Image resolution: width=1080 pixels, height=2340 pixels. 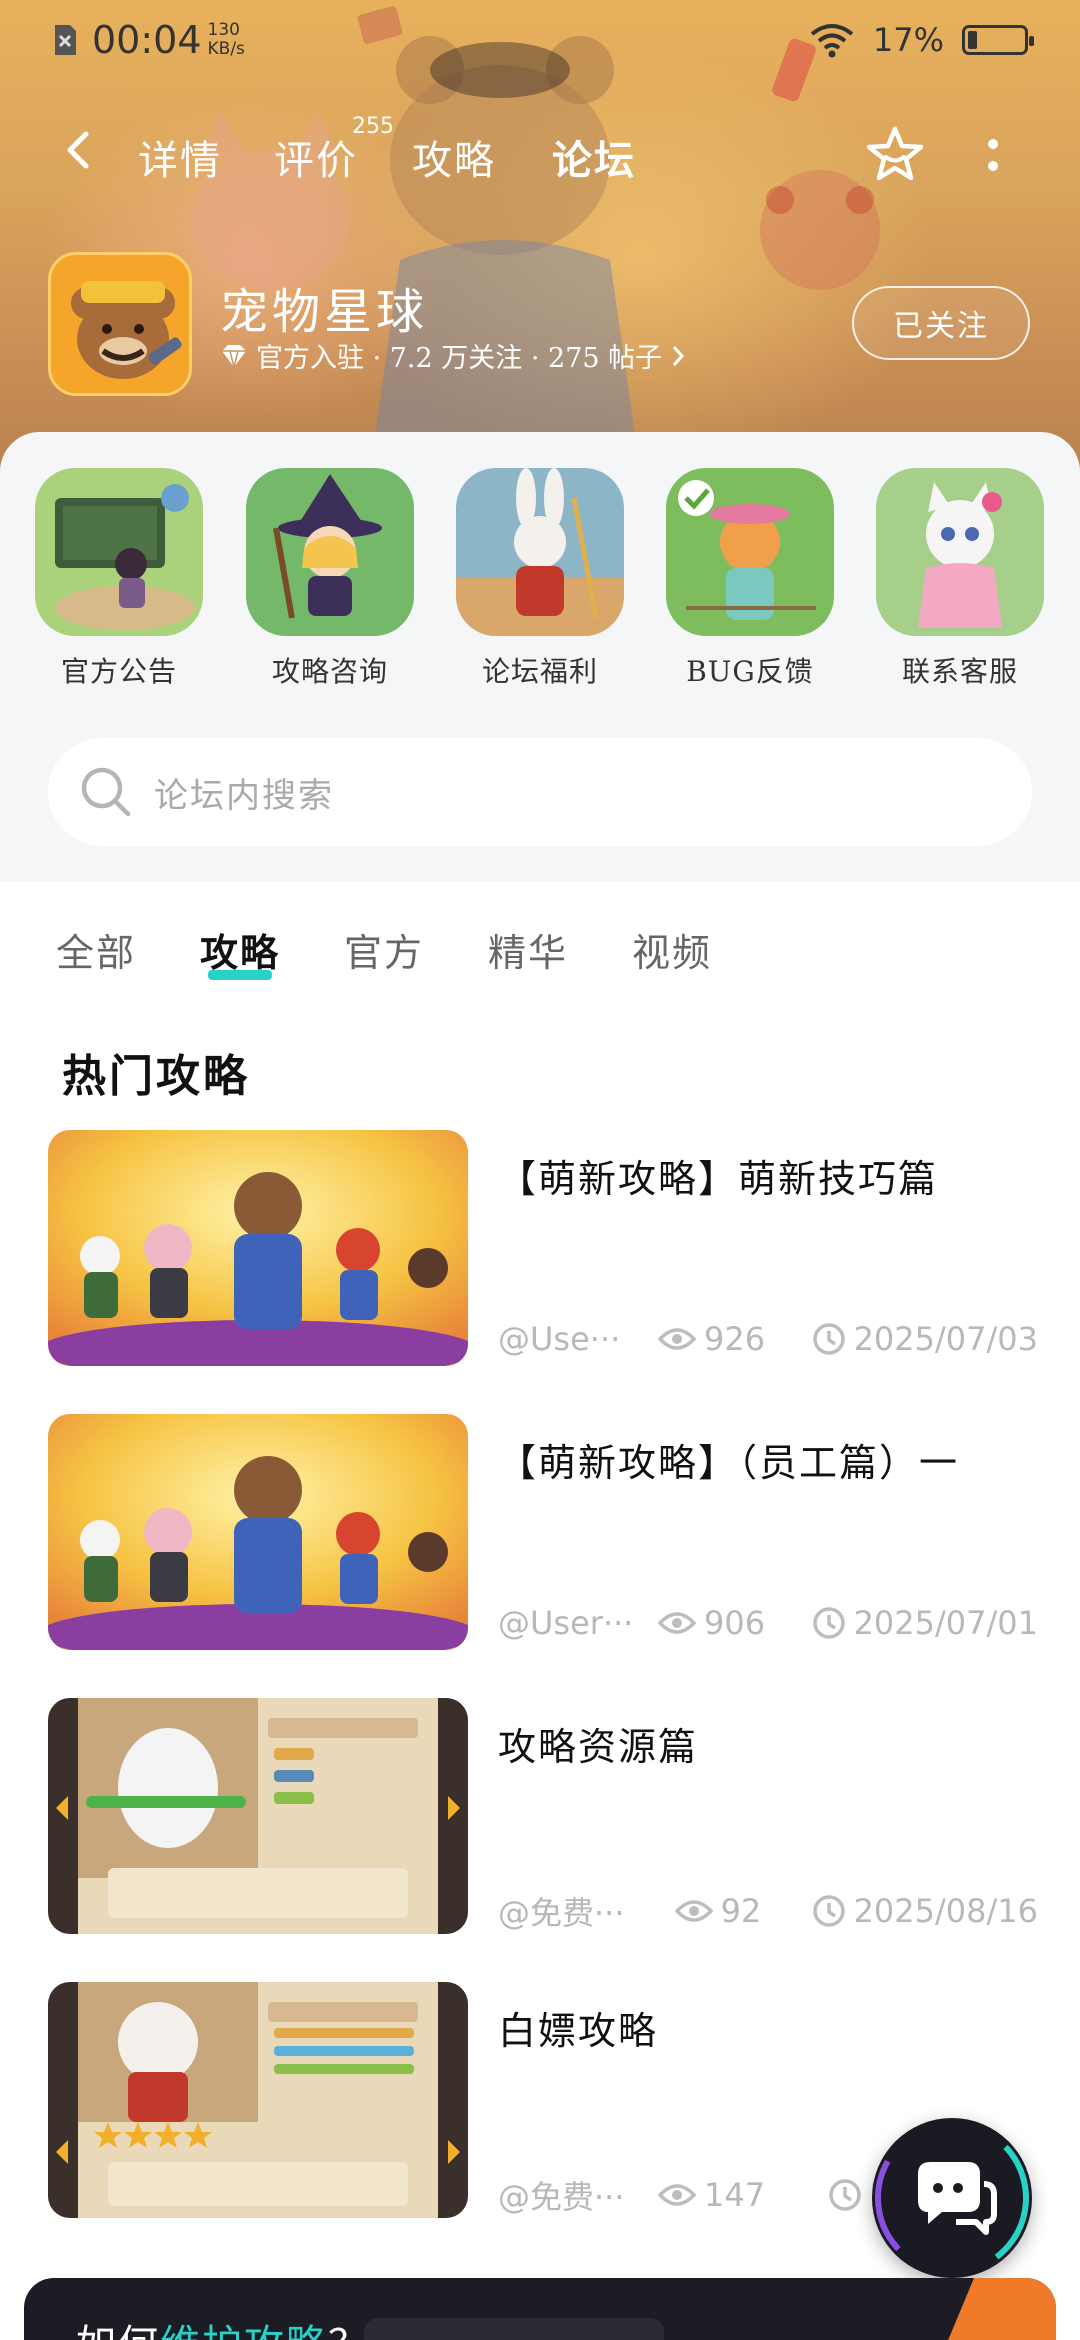 What do you see at coordinates (234, 355) in the screenshot?
I see `diamond-icon` at bounding box center [234, 355].